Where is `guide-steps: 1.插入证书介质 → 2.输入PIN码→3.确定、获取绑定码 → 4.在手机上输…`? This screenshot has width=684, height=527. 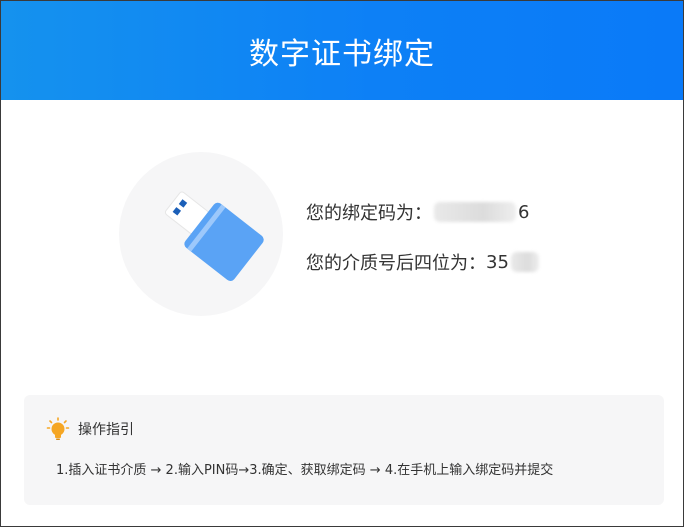
guide-steps: 1.插入证书介质 → 2.输入PIN码→3.确定、获取绑定码 → 4.在手机上输… is located at coordinates (305, 470).